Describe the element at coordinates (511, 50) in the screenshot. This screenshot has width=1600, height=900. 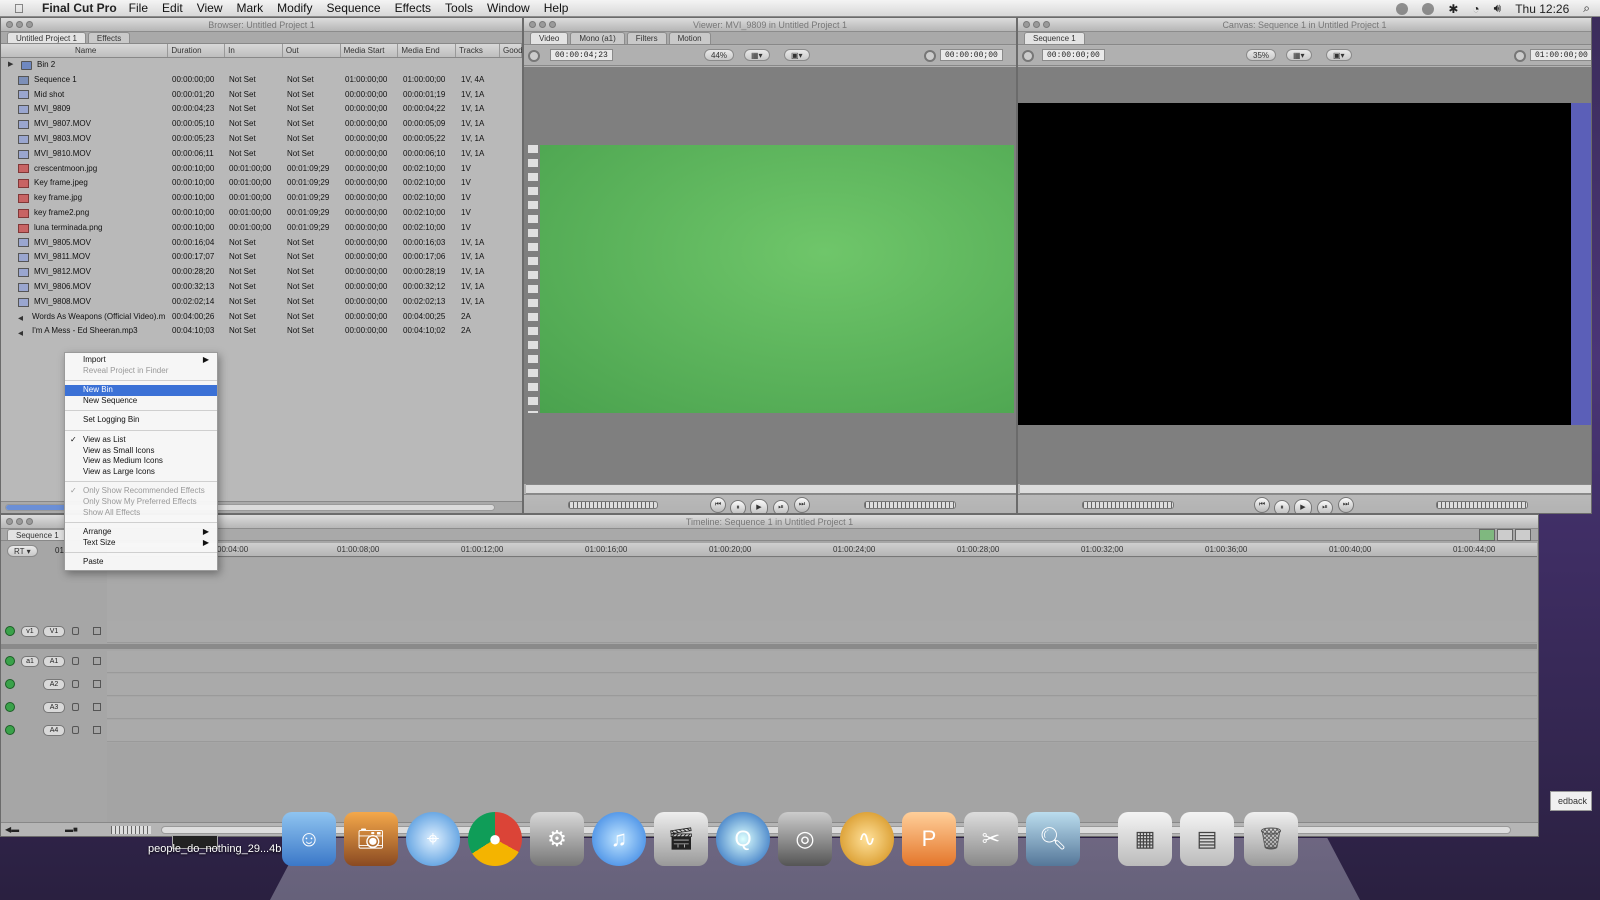
I see `col-good: Good` at that location.